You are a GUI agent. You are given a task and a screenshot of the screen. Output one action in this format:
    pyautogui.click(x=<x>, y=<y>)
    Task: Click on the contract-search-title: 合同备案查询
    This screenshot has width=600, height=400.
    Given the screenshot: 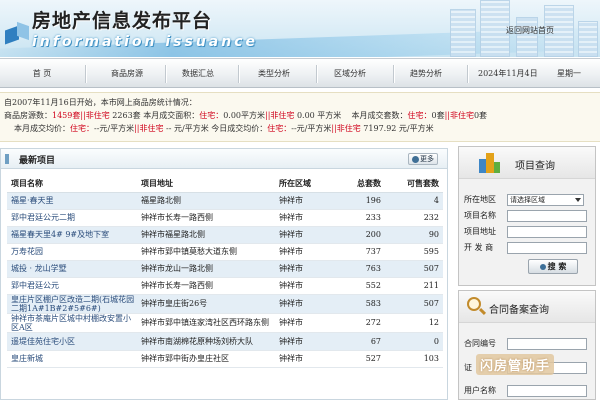 What is the action you would take?
    pyautogui.click(x=519, y=310)
    